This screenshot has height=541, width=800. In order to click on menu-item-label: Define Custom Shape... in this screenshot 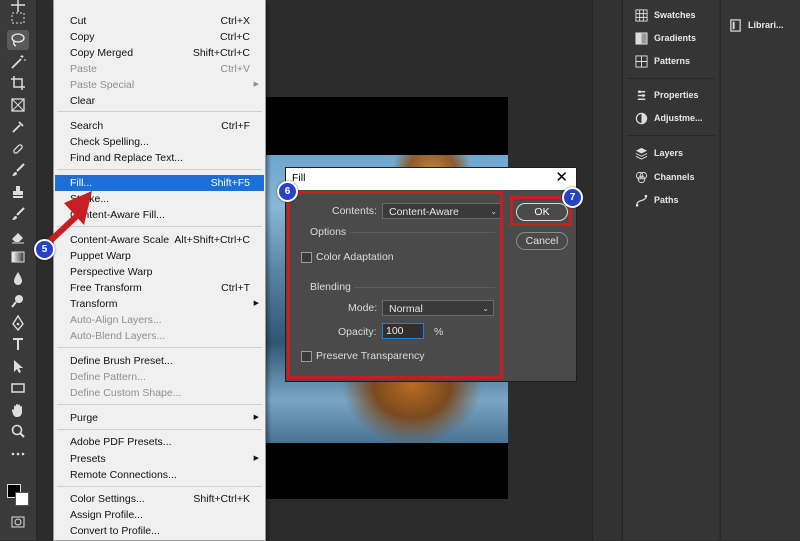, I will do `click(126, 393)`.